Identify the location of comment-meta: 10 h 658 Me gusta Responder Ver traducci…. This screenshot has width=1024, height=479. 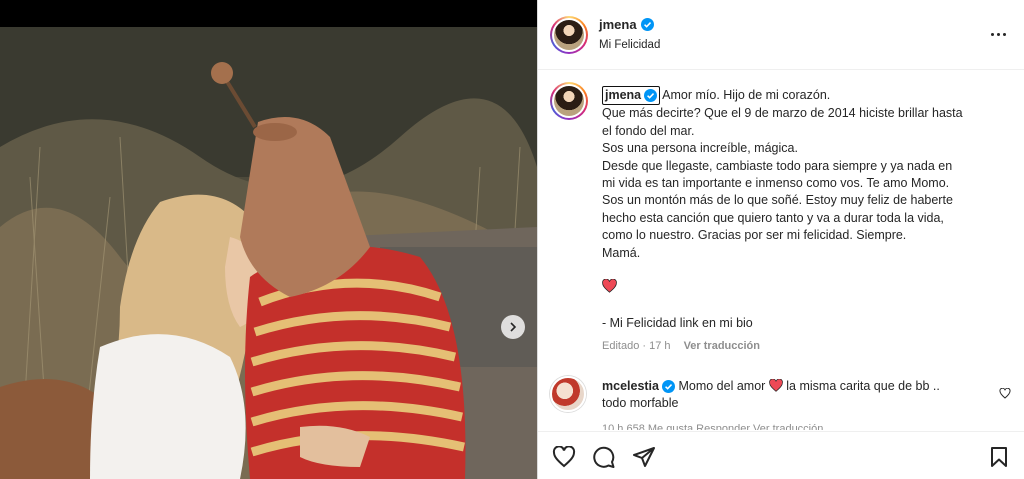
(713, 426).